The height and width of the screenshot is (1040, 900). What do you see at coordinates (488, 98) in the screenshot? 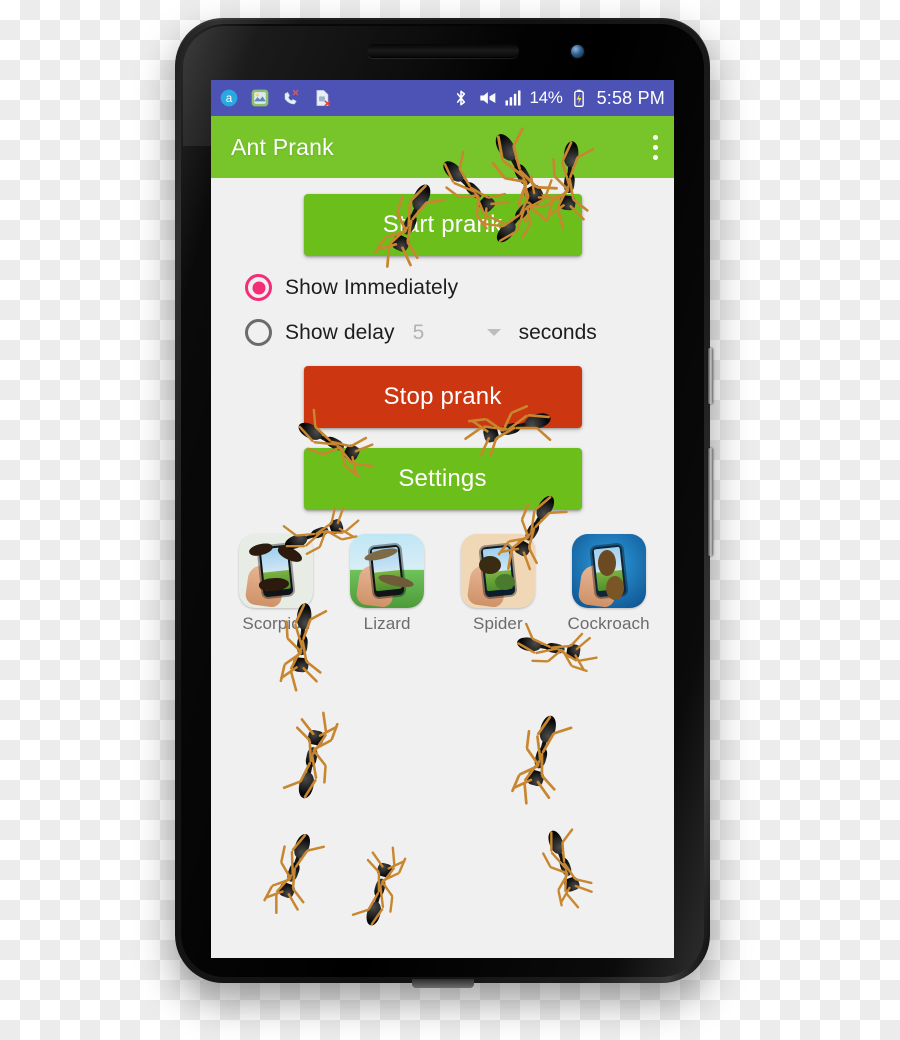
I see `mute-volume-icon` at bounding box center [488, 98].